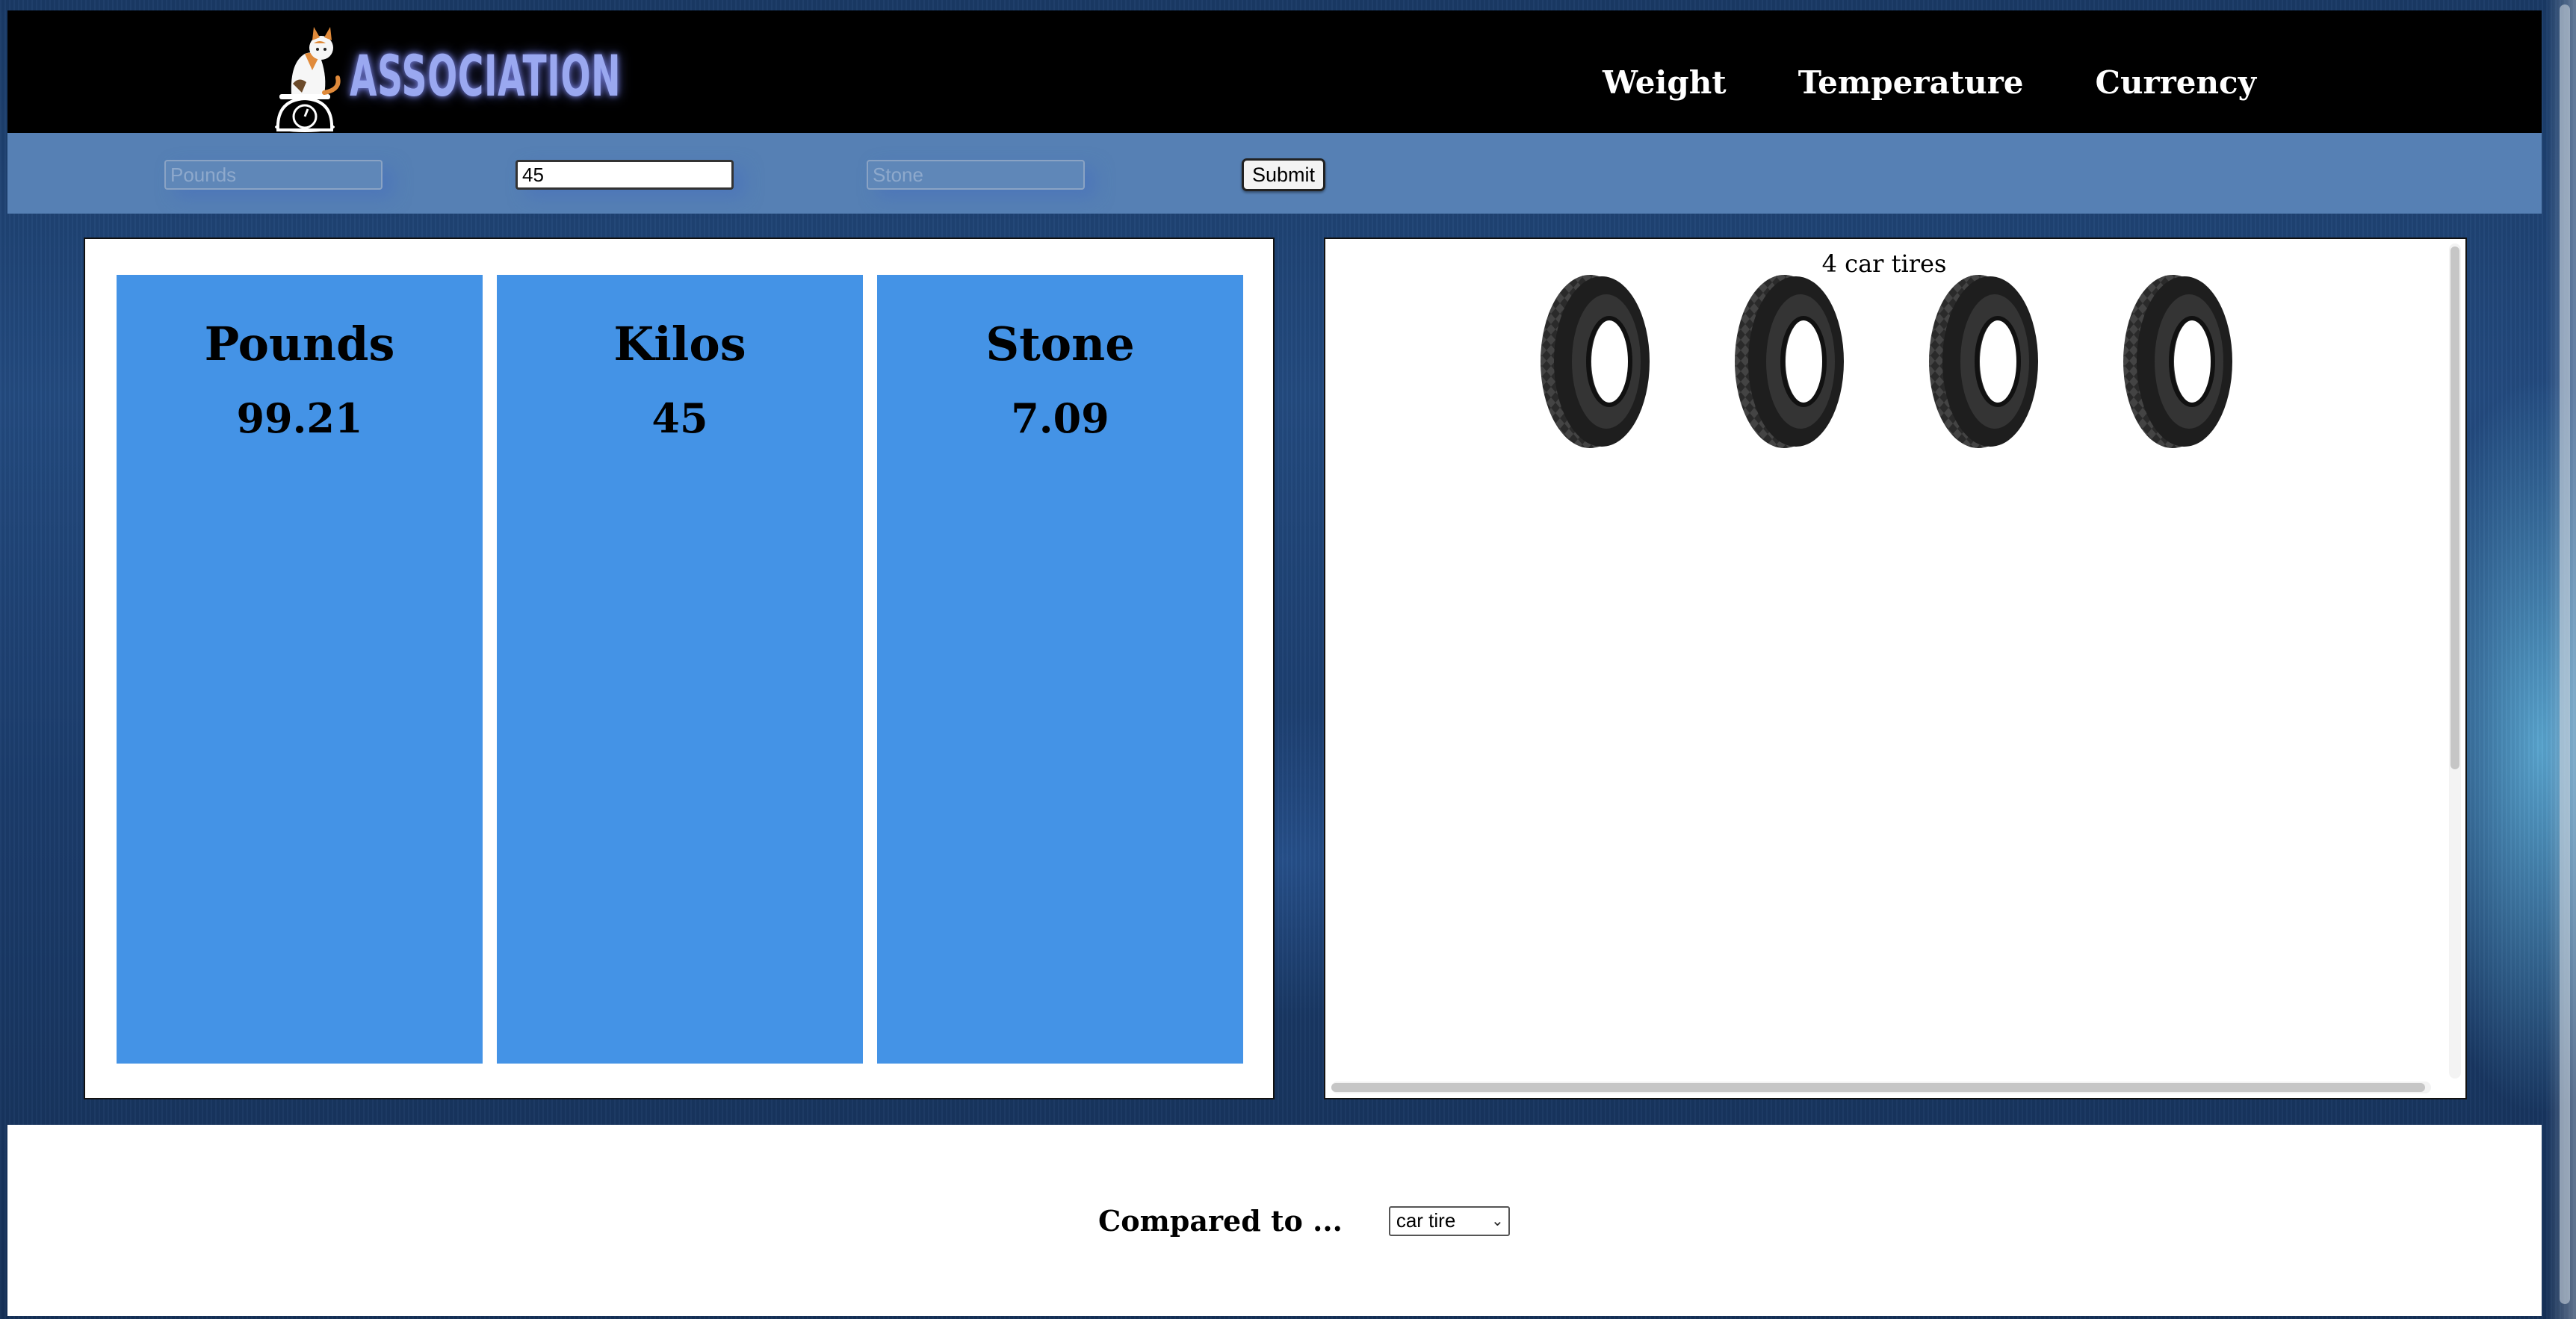 The height and width of the screenshot is (1319, 2576). What do you see at coordinates (1060, 418) in the screenshot?
I see `stone-result-value: 7.09` at bounding box center [1060, 418].